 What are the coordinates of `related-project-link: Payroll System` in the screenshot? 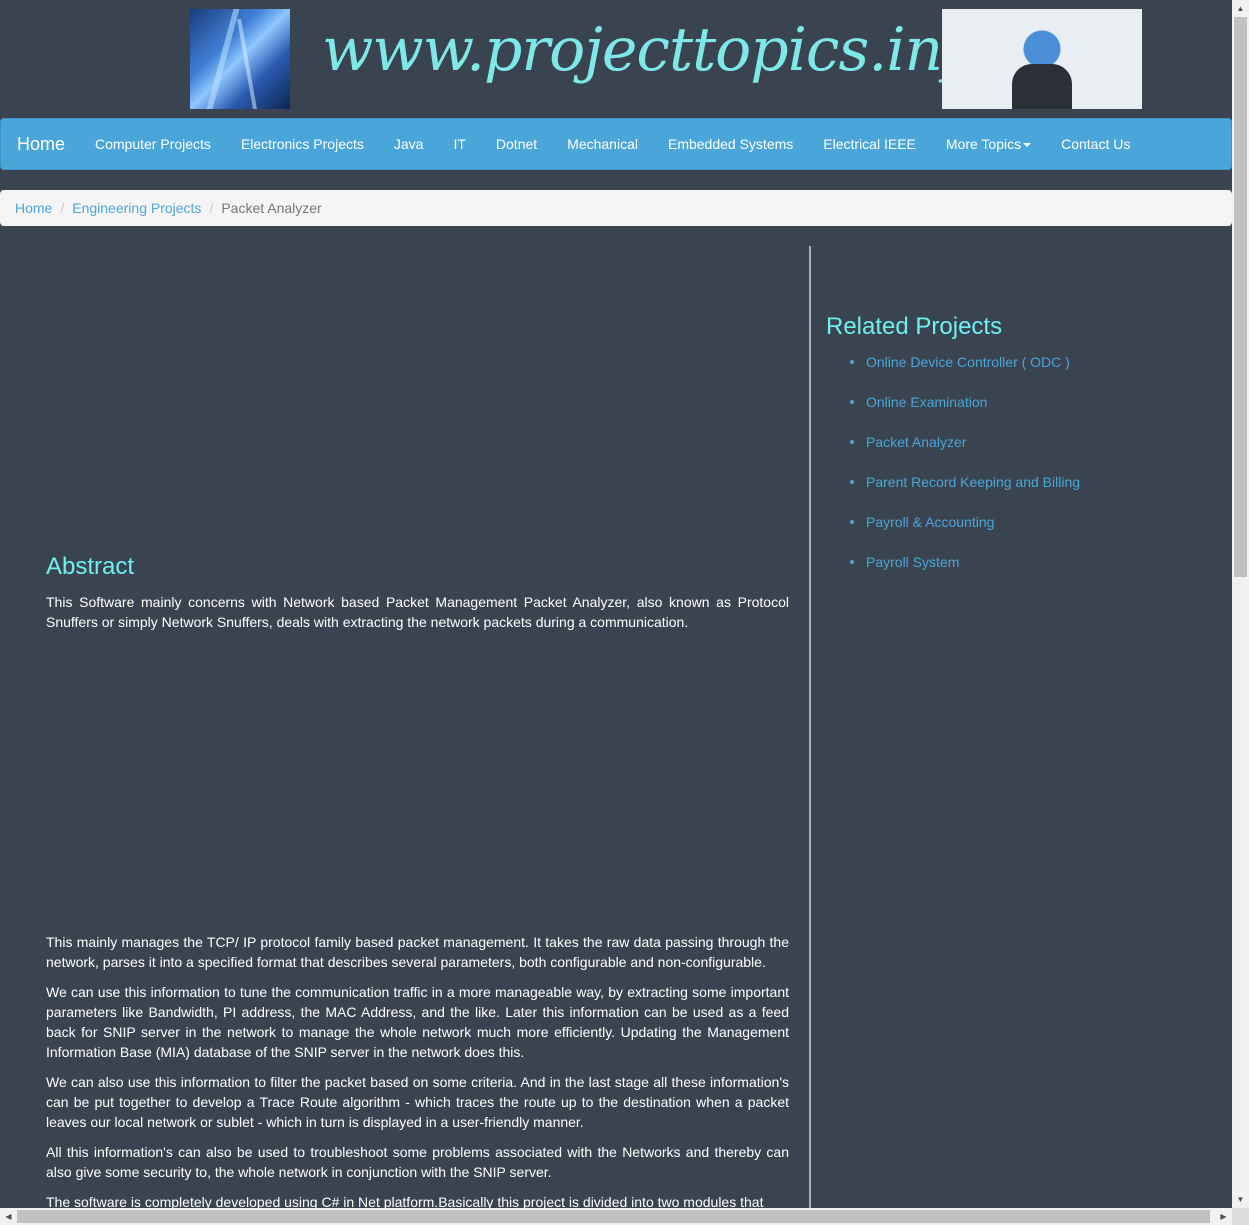 It's located at (912, 562).